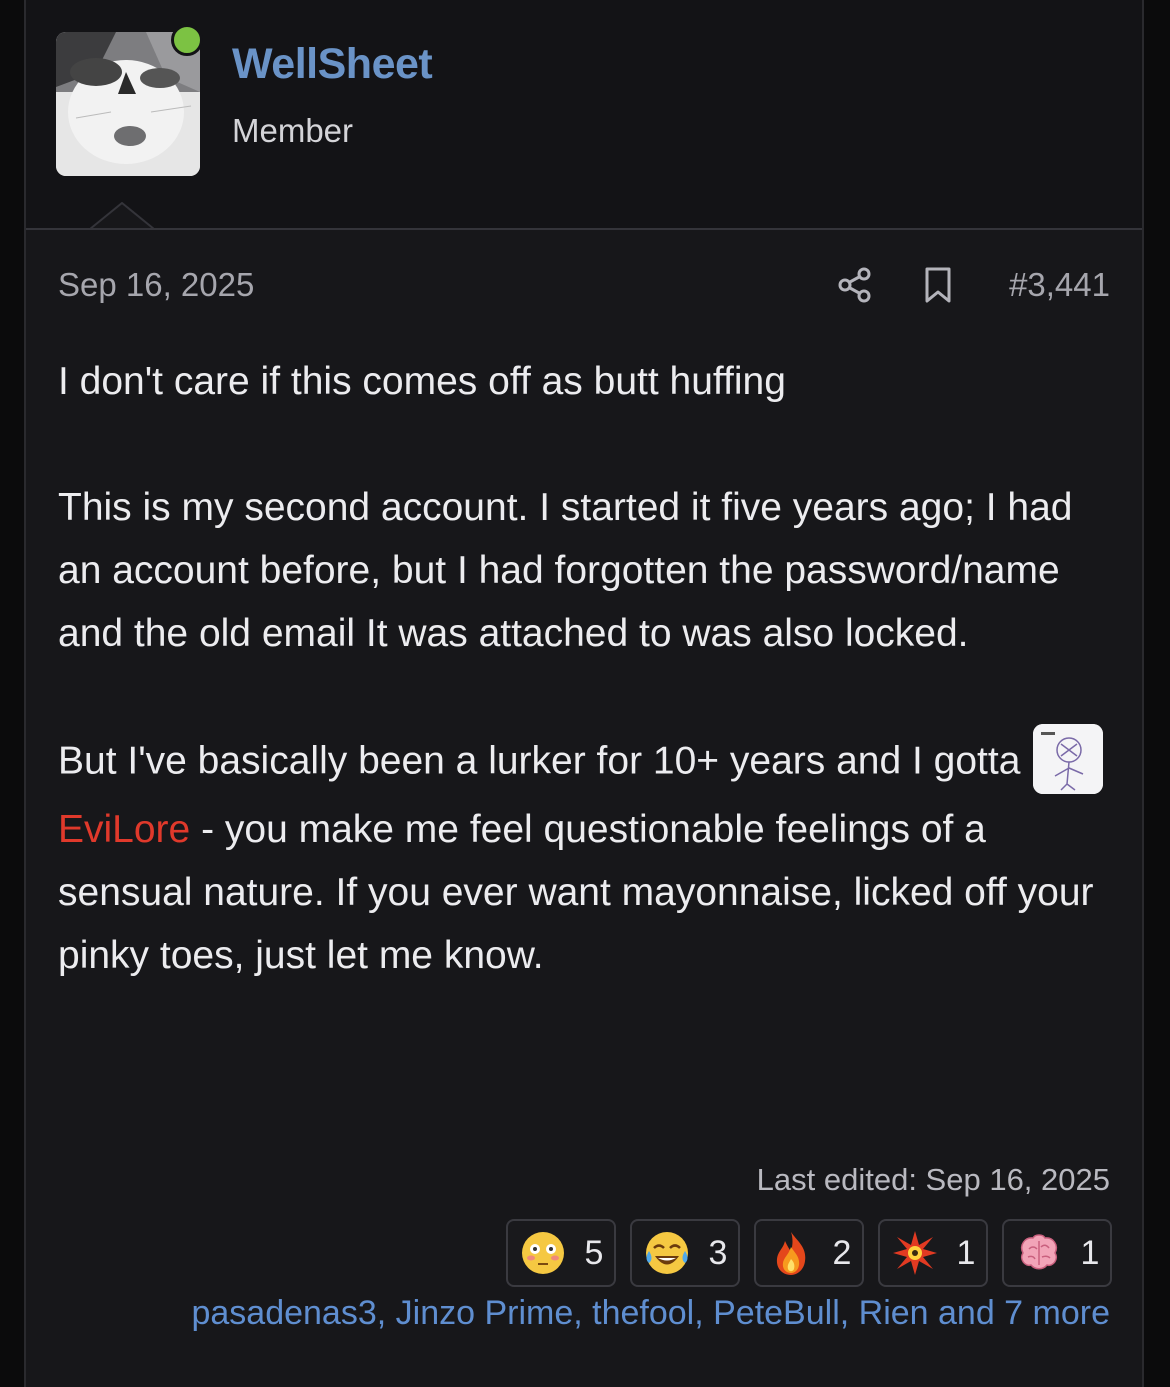 The width and height of the screenshot is (1170, 1387). I want to click on reaction-count: 2, so click(842, 1252).